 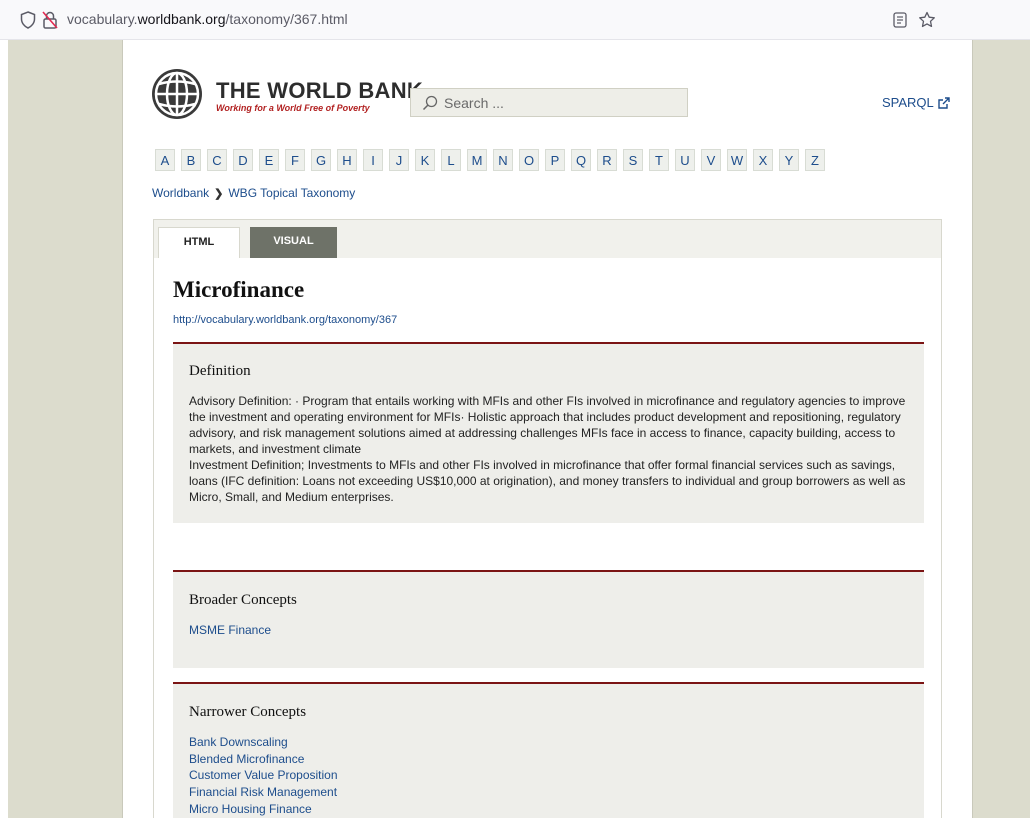 What do you see at coordinates (248, 712) in the screenshot?
I see `narrower-heading: Narrower Concepts` at bounding box center [248, 712].